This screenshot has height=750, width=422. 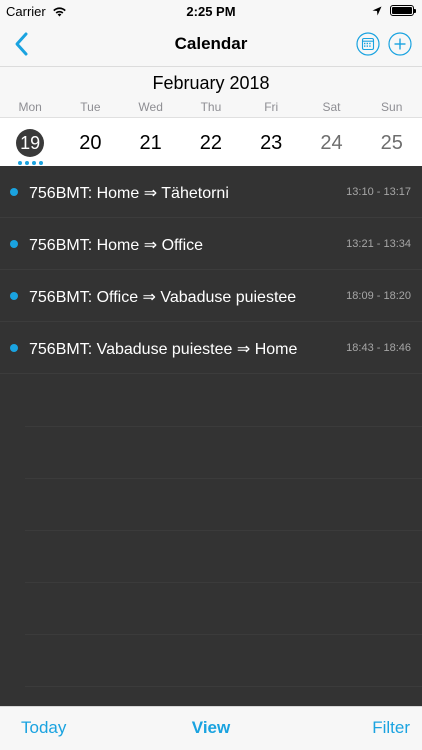 What do you see at coordinates (43, 728) in the screenshot?
I see `today-button: Today` at bounding box center [43, 728].